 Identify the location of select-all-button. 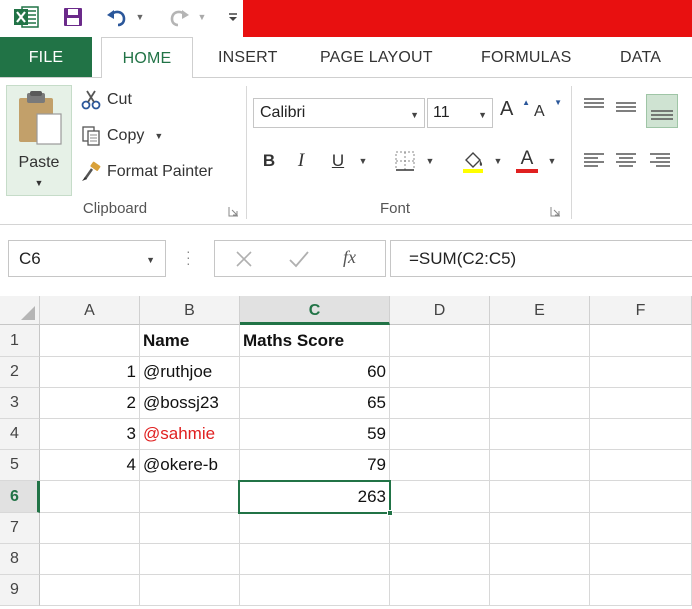
(20, 310).